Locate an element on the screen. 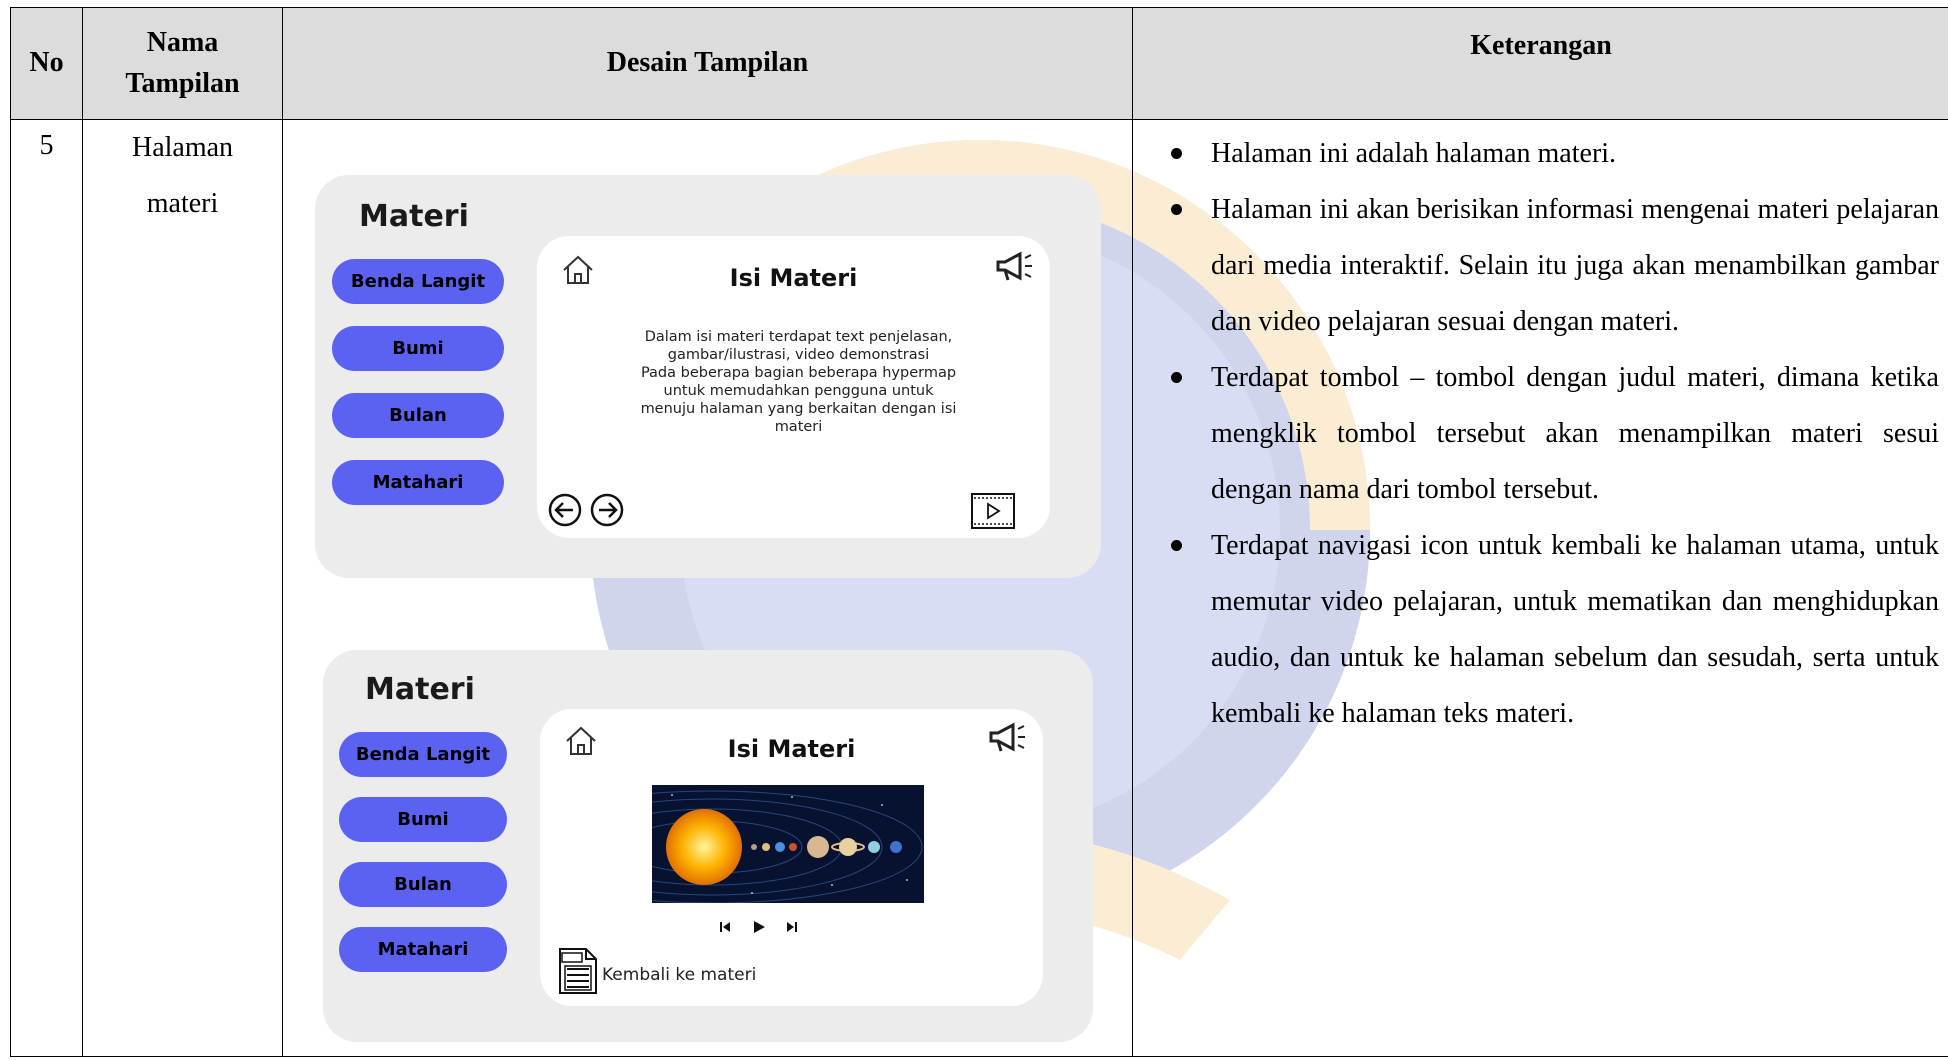 This screenshot has height=1060, width=1948. cell-nama: Halaman materi is located at coordinates (183, 588).